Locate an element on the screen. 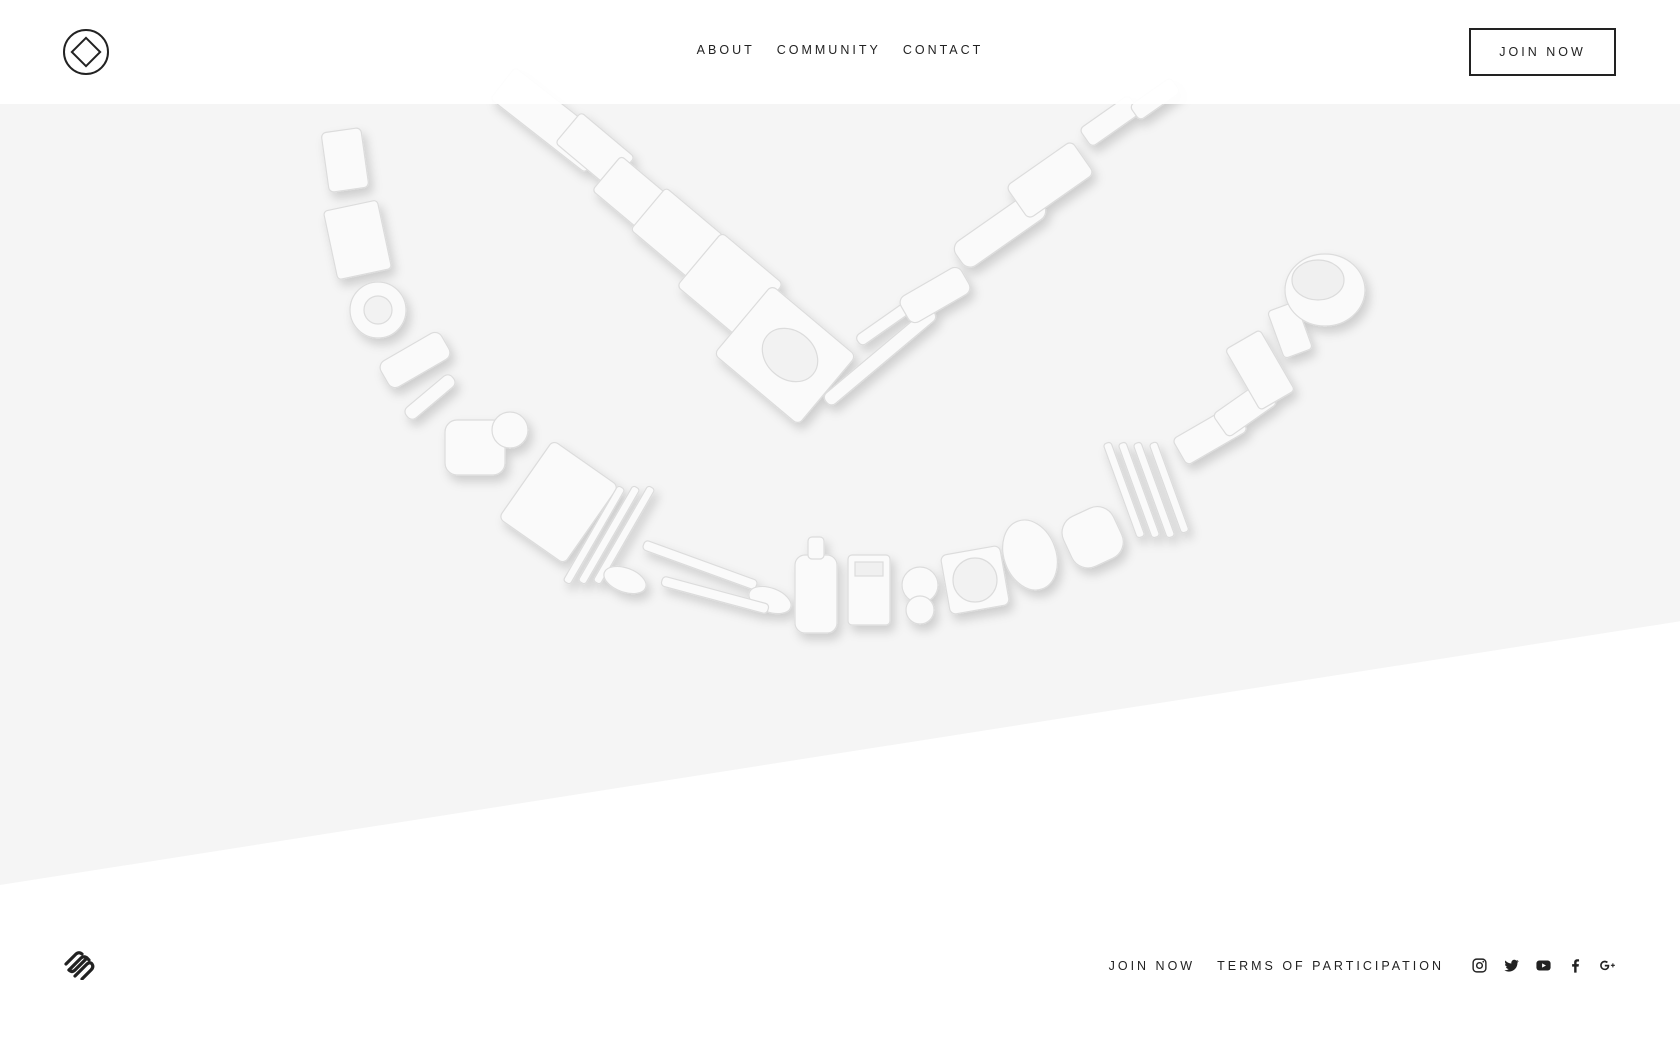 The image size is (1680, 1050). social-links is located at coordinates (1543, 965).